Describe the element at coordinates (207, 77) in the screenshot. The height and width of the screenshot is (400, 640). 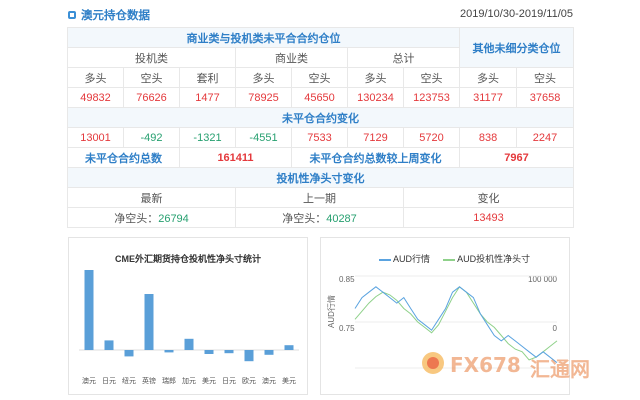
I see `column-header: 套利` at that location.